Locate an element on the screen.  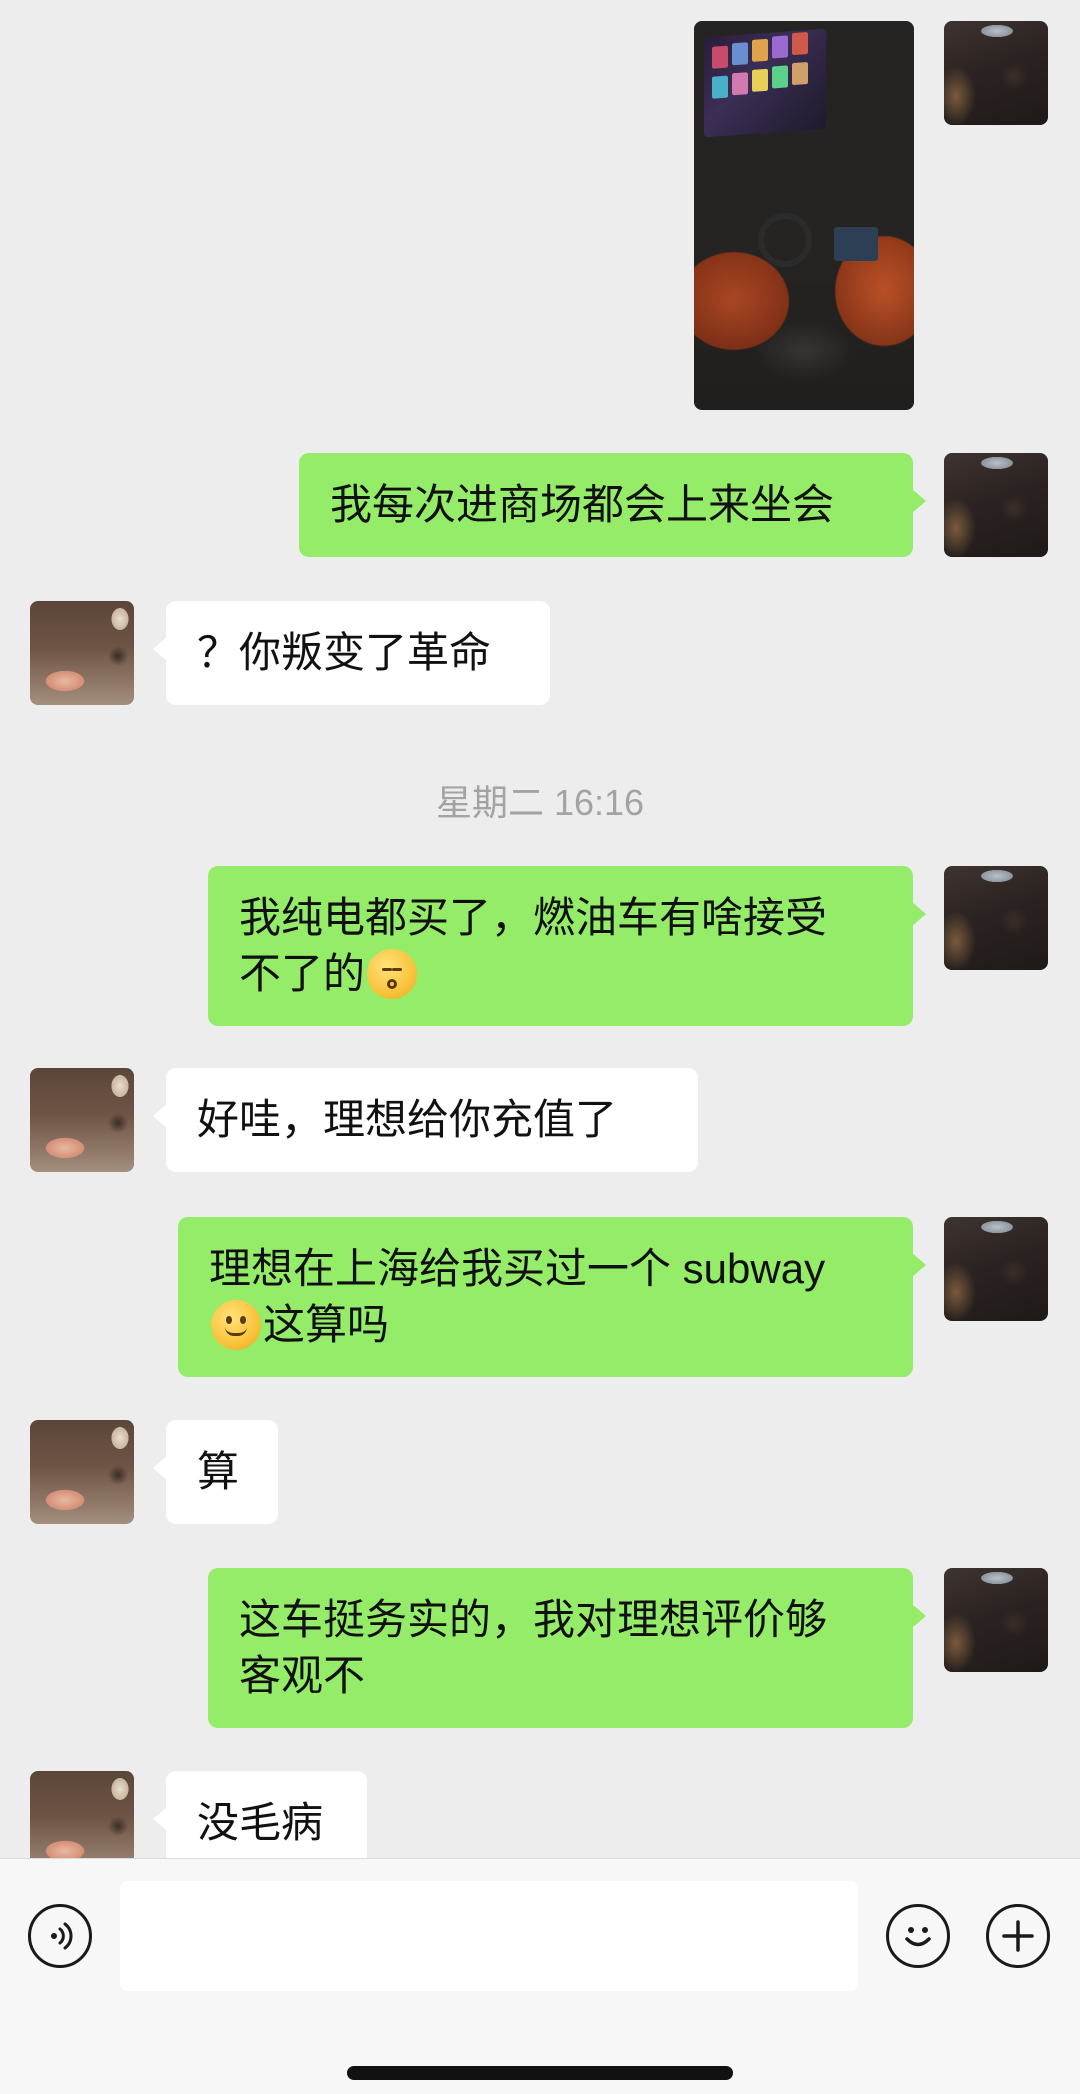
photo-dashboard-display is located at coordinates (856, 244).